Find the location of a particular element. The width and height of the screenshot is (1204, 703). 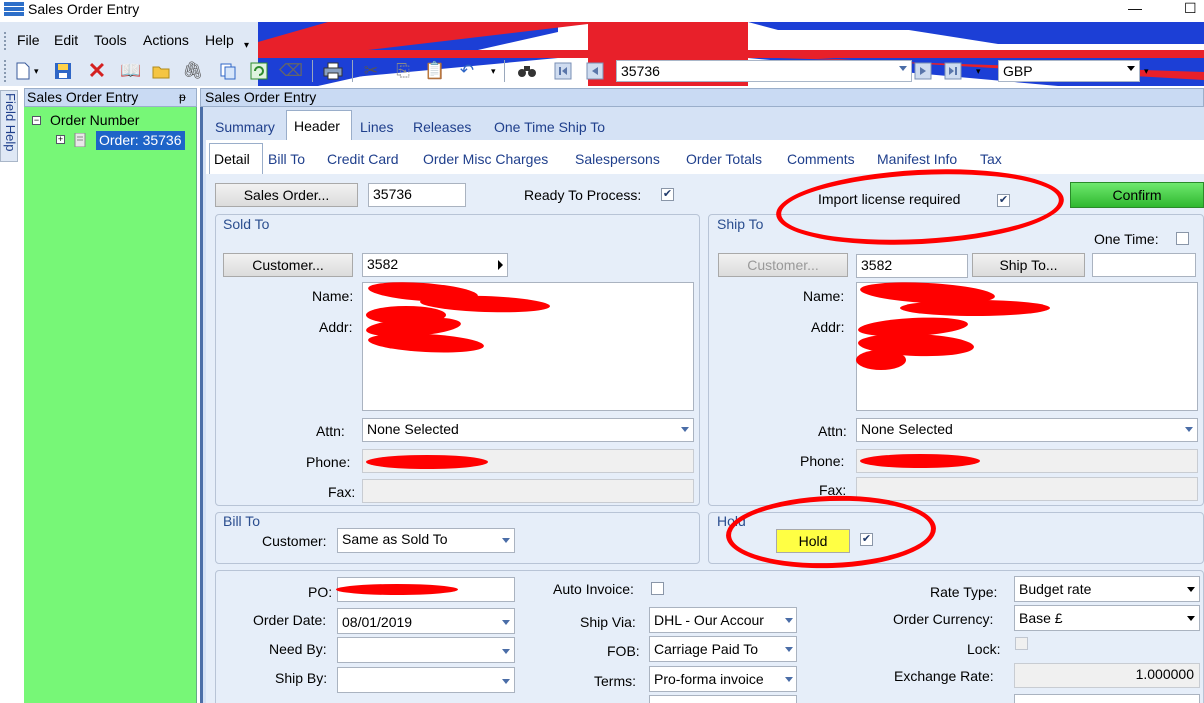

paste-copy-icon: ⎘ is located at coordinates (403, 71).